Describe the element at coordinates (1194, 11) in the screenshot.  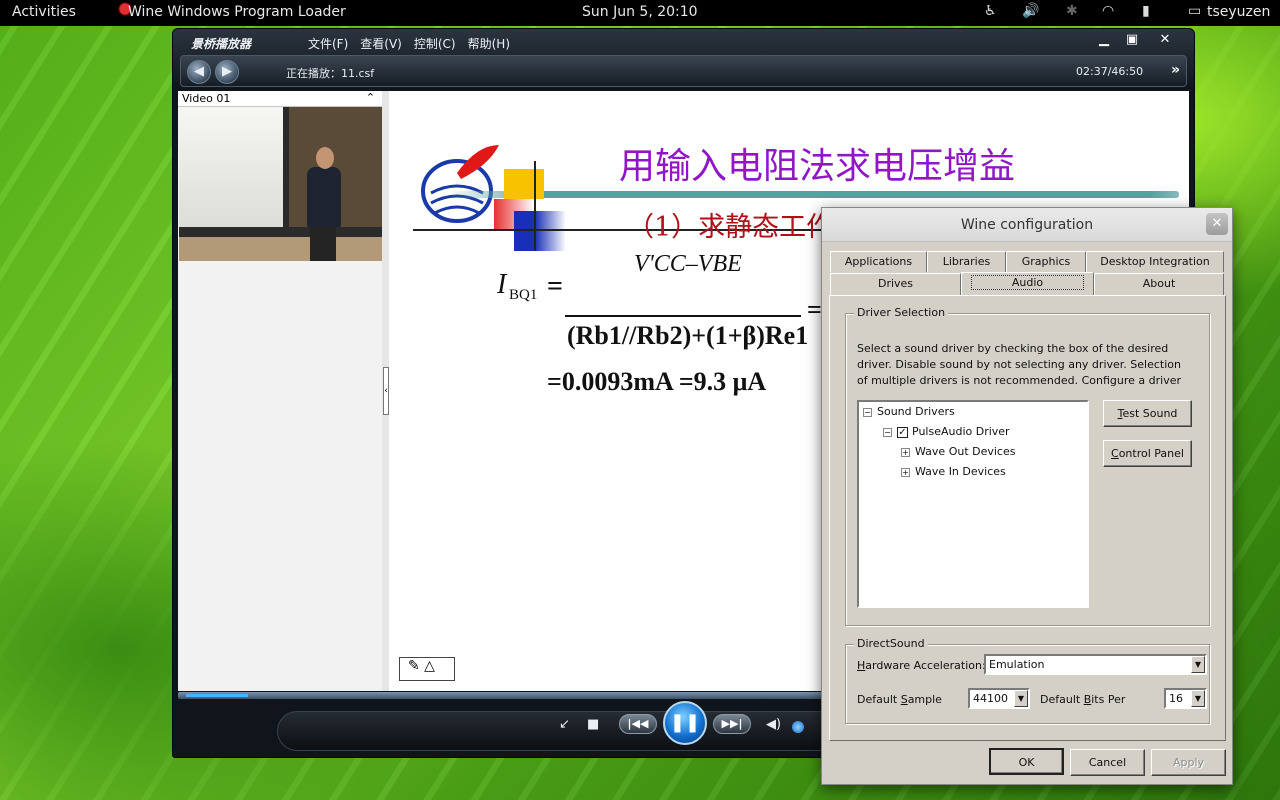
I see `chat-icon: ▭` at that location.